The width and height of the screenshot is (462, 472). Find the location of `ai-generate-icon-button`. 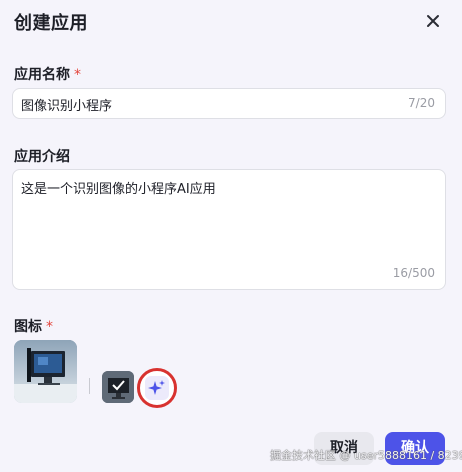

ai-generate-icon-button is located at coordinates (157, 388).